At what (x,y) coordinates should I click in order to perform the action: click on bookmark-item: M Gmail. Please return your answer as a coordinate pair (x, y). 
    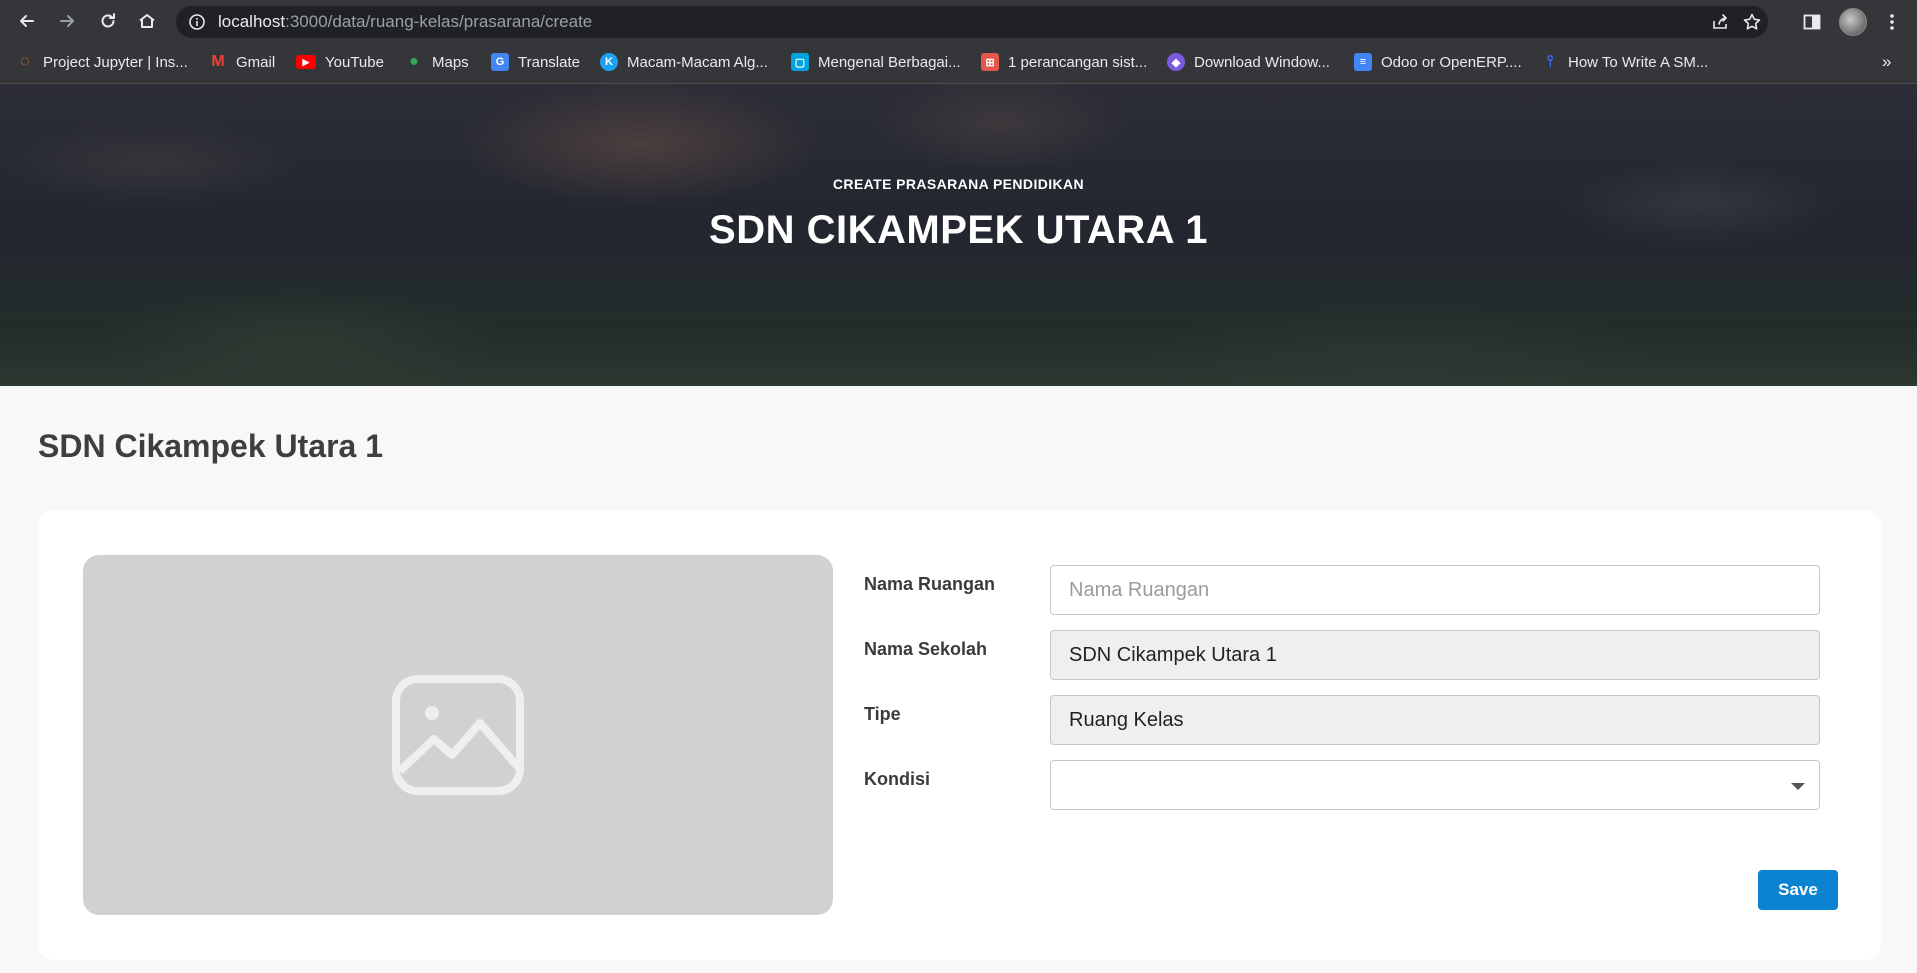
    Looking at the image, I should click on (242, 62).